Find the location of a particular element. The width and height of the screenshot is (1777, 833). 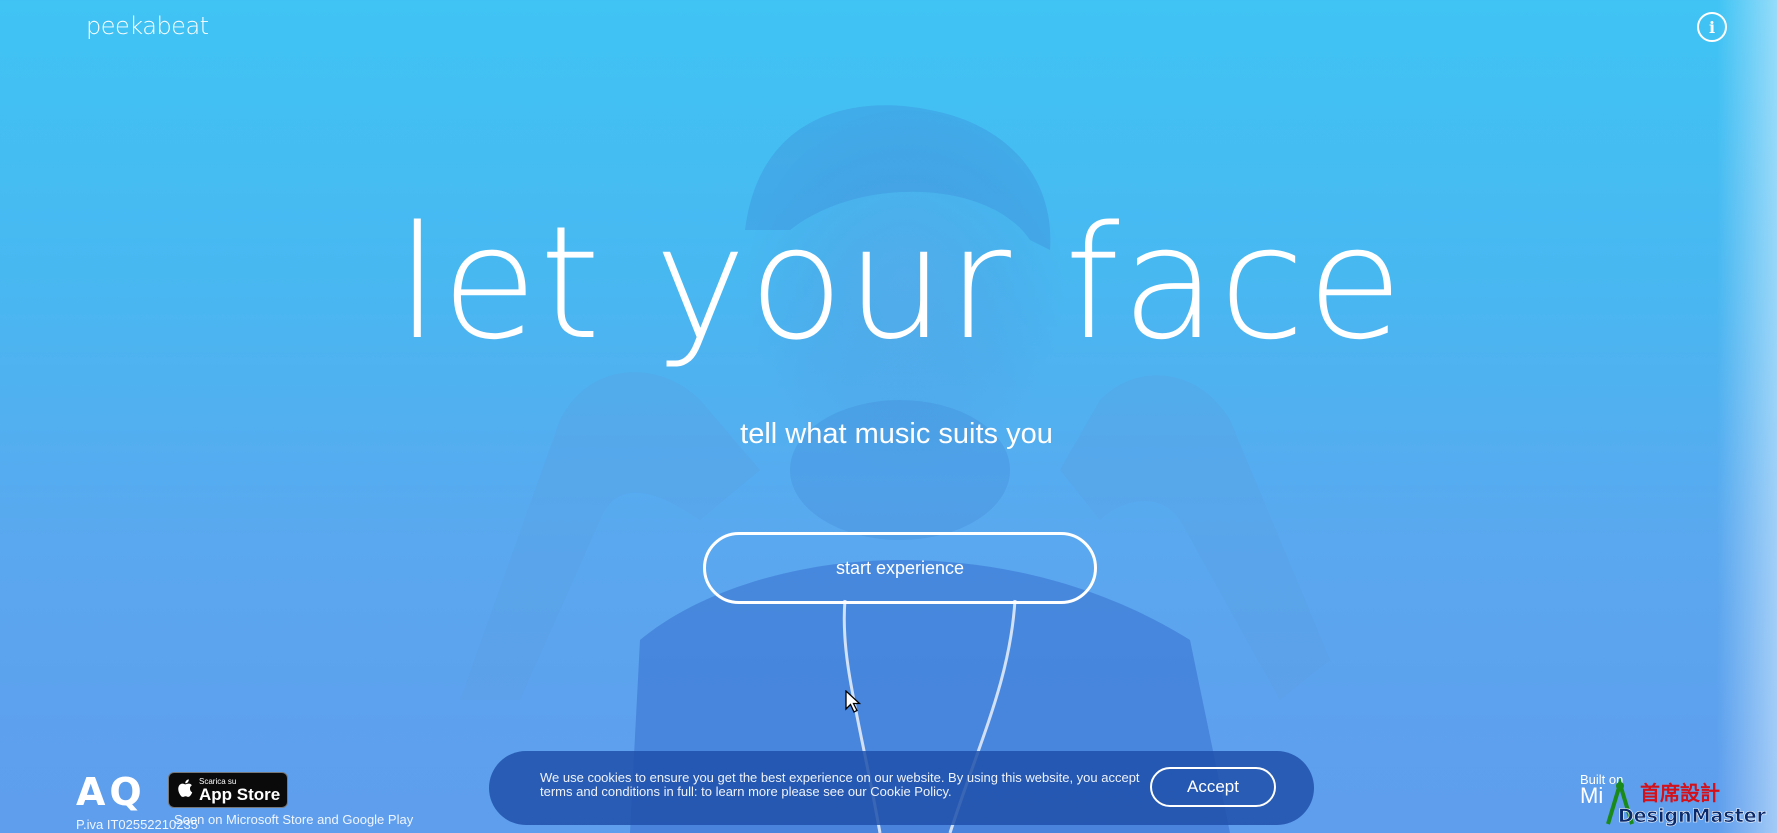

start-experience-button: start experience is located at coordinates (900, 568).